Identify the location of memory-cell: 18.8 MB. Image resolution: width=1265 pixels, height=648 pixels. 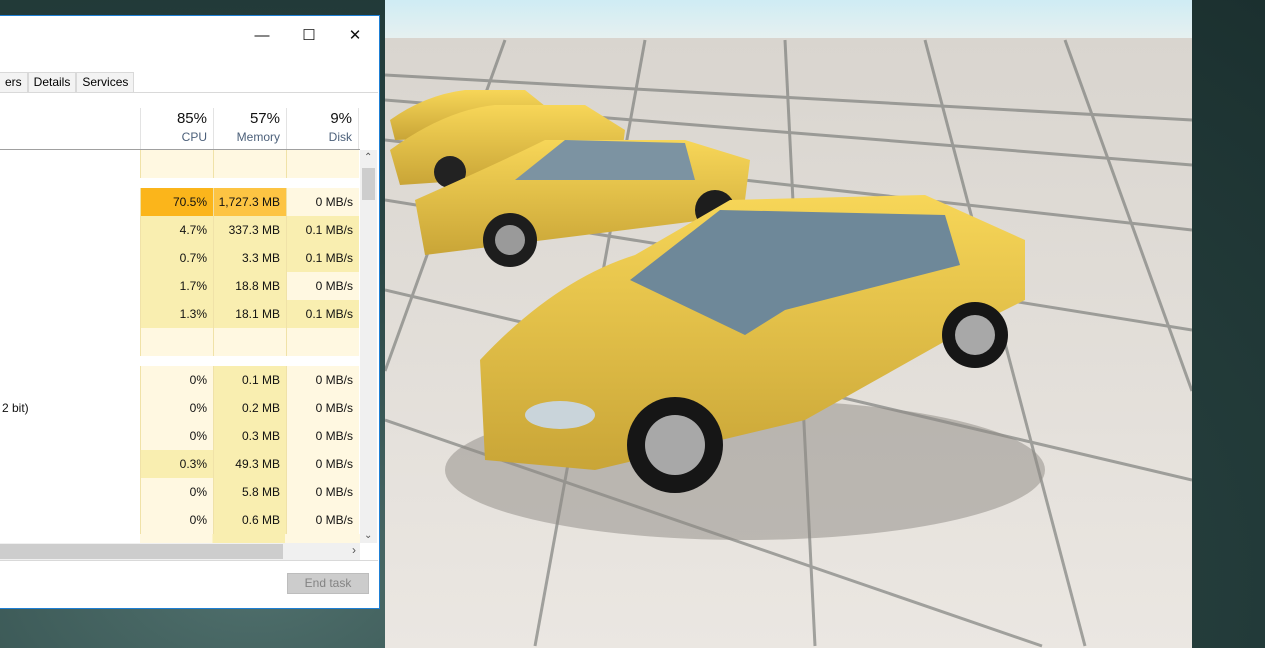
(249, 286).